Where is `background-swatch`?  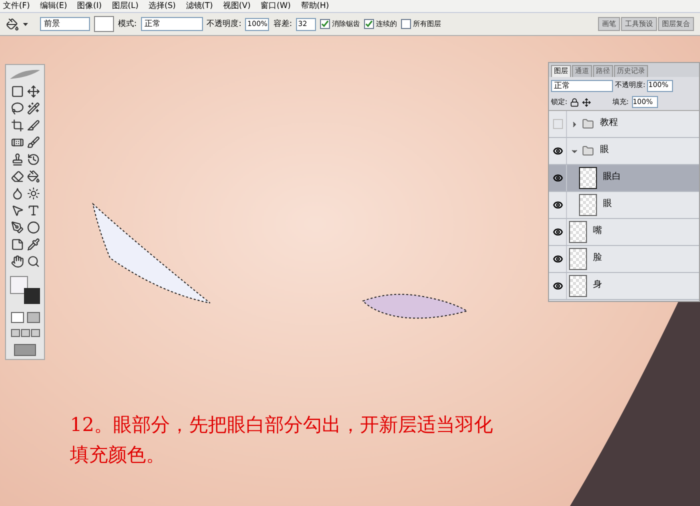 background-swatch is located at coordinates (32, 296).